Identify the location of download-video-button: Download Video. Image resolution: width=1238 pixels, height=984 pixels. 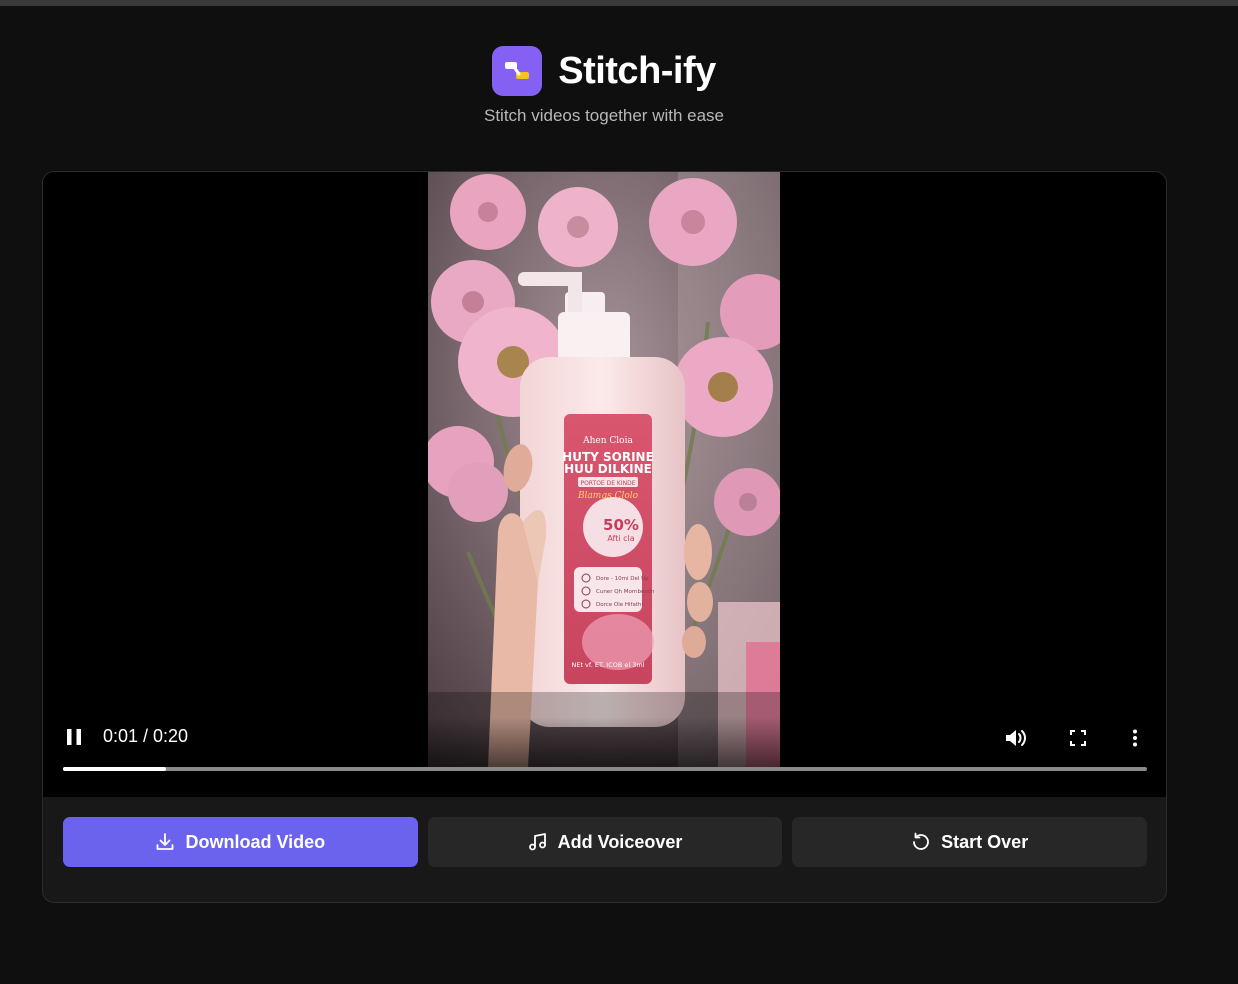
(240, 842).